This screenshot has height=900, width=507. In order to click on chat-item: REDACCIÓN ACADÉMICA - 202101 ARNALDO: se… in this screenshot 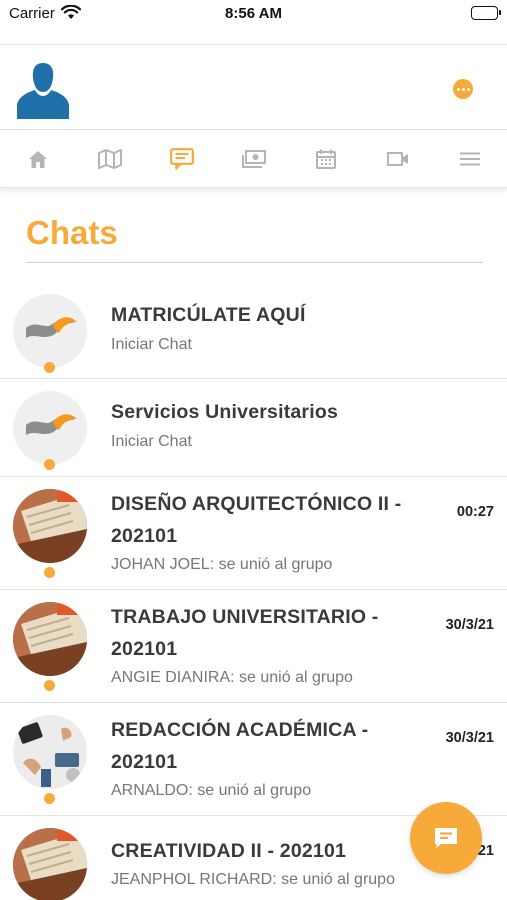, I will do `click(253, 759)`.